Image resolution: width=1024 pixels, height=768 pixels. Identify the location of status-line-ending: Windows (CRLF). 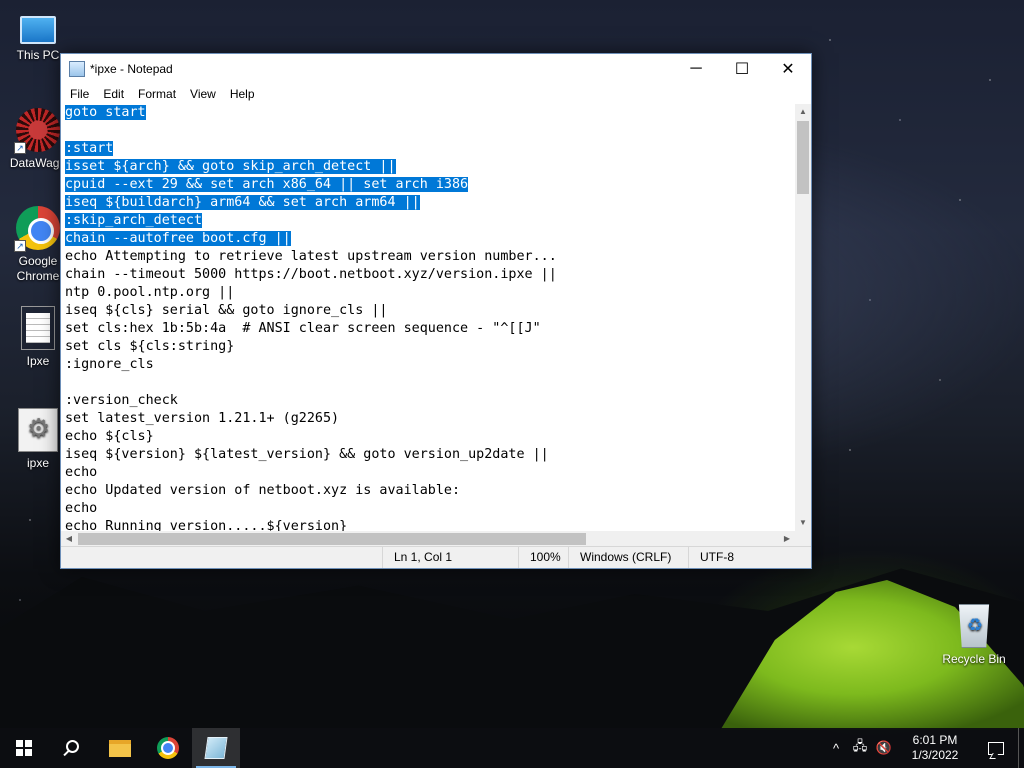
(628, 557).